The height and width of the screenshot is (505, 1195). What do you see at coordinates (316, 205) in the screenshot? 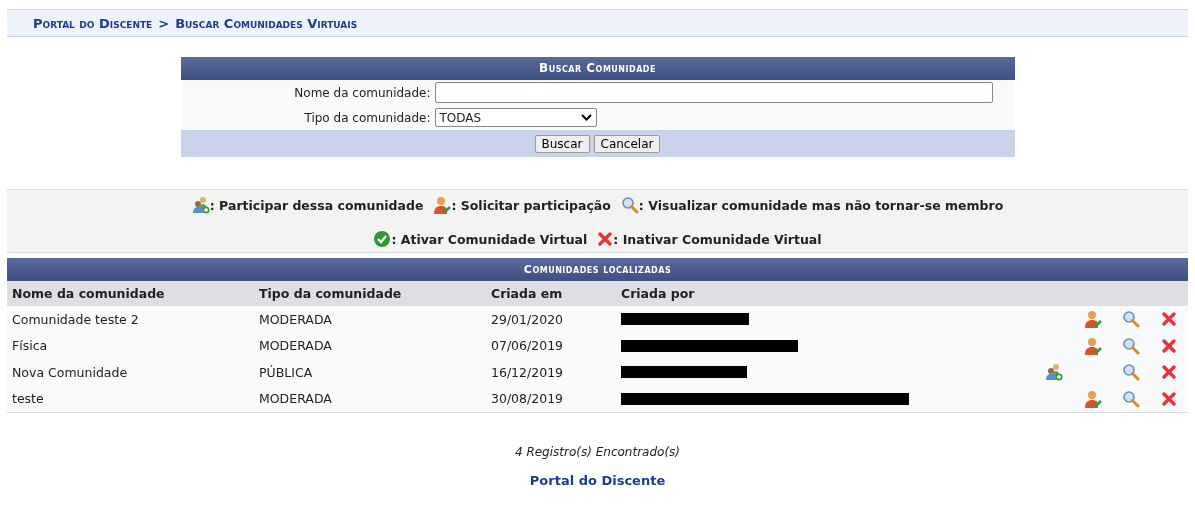
I see `legend-text: : Participar dessa comunidade` at bounding box center [316, 205].